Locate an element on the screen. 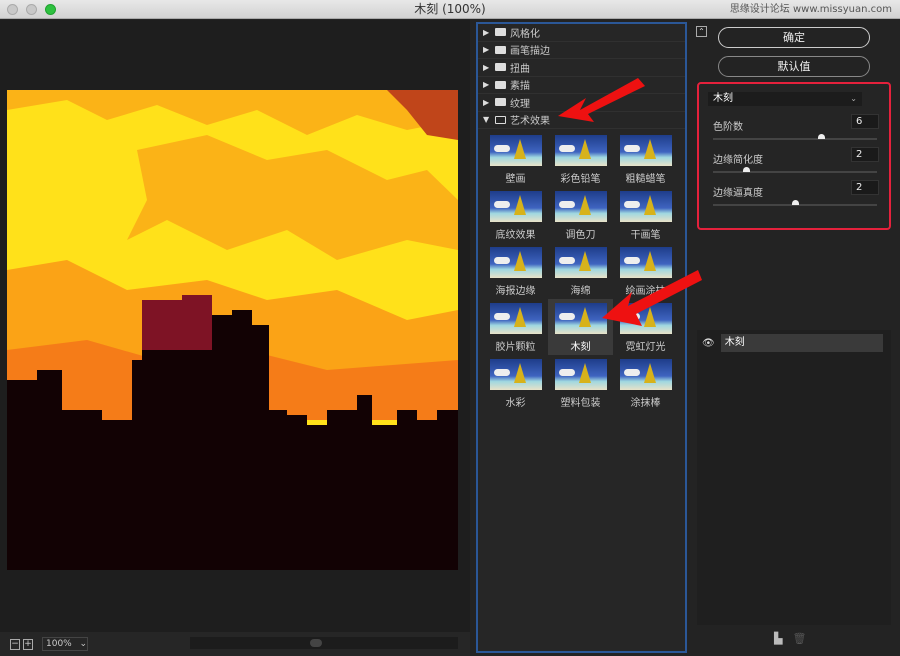 The height and width of the screenshot is (656, 900). filter-thumbnail: 霓虹灯光 is located at coordinates (645, 327).